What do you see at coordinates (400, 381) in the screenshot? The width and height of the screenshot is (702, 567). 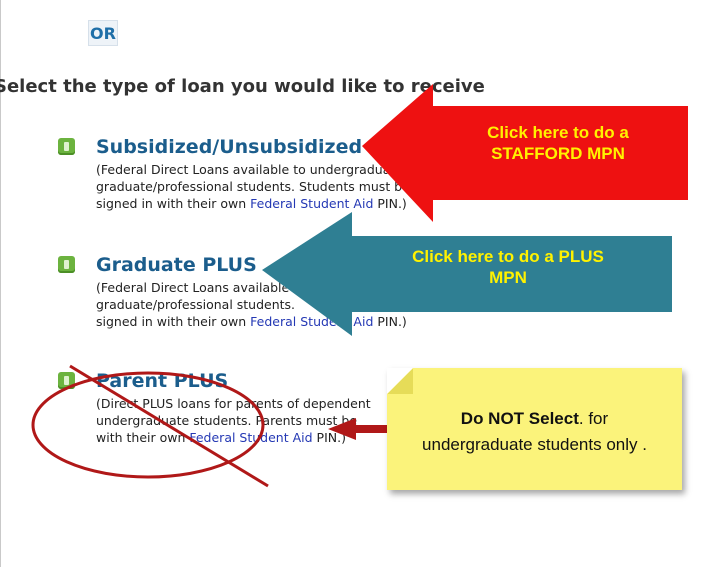 I see `note-fold-shadow` at bounding box center [400, 381].